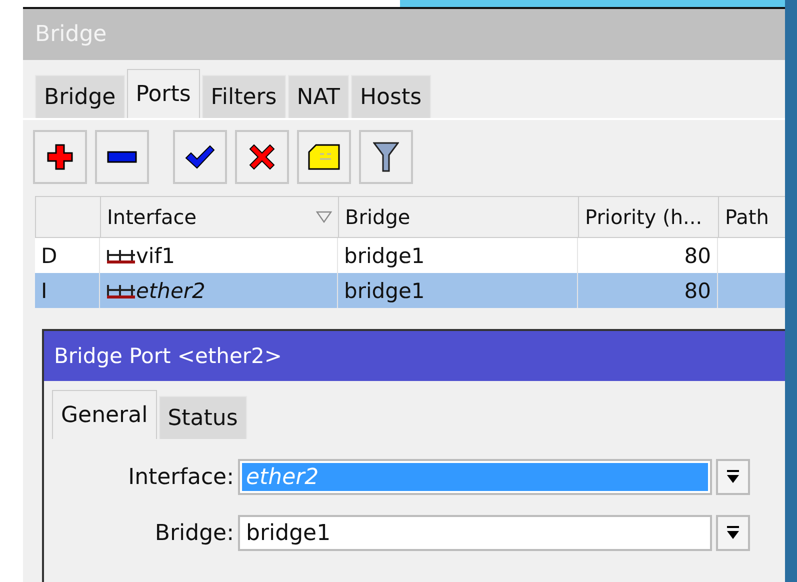 Image resolution: width=797 pixels, height=582 pixels. Describe the element at coordinates (202, 417) in the screenshot. I see `tab: Status` at that location.